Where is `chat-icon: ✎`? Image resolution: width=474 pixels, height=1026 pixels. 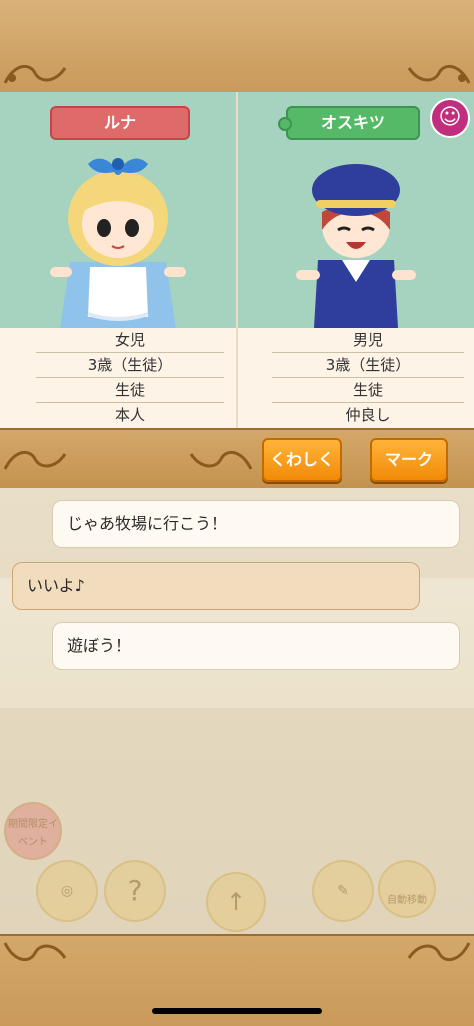
chat-icon: ✎ is located at coordinates (343, 891).